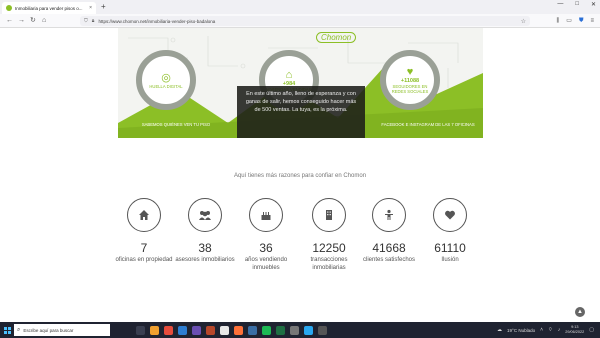  Describe the element at coordinates (140, 330) in the screenshot. I see `task-view-icon` at that location.